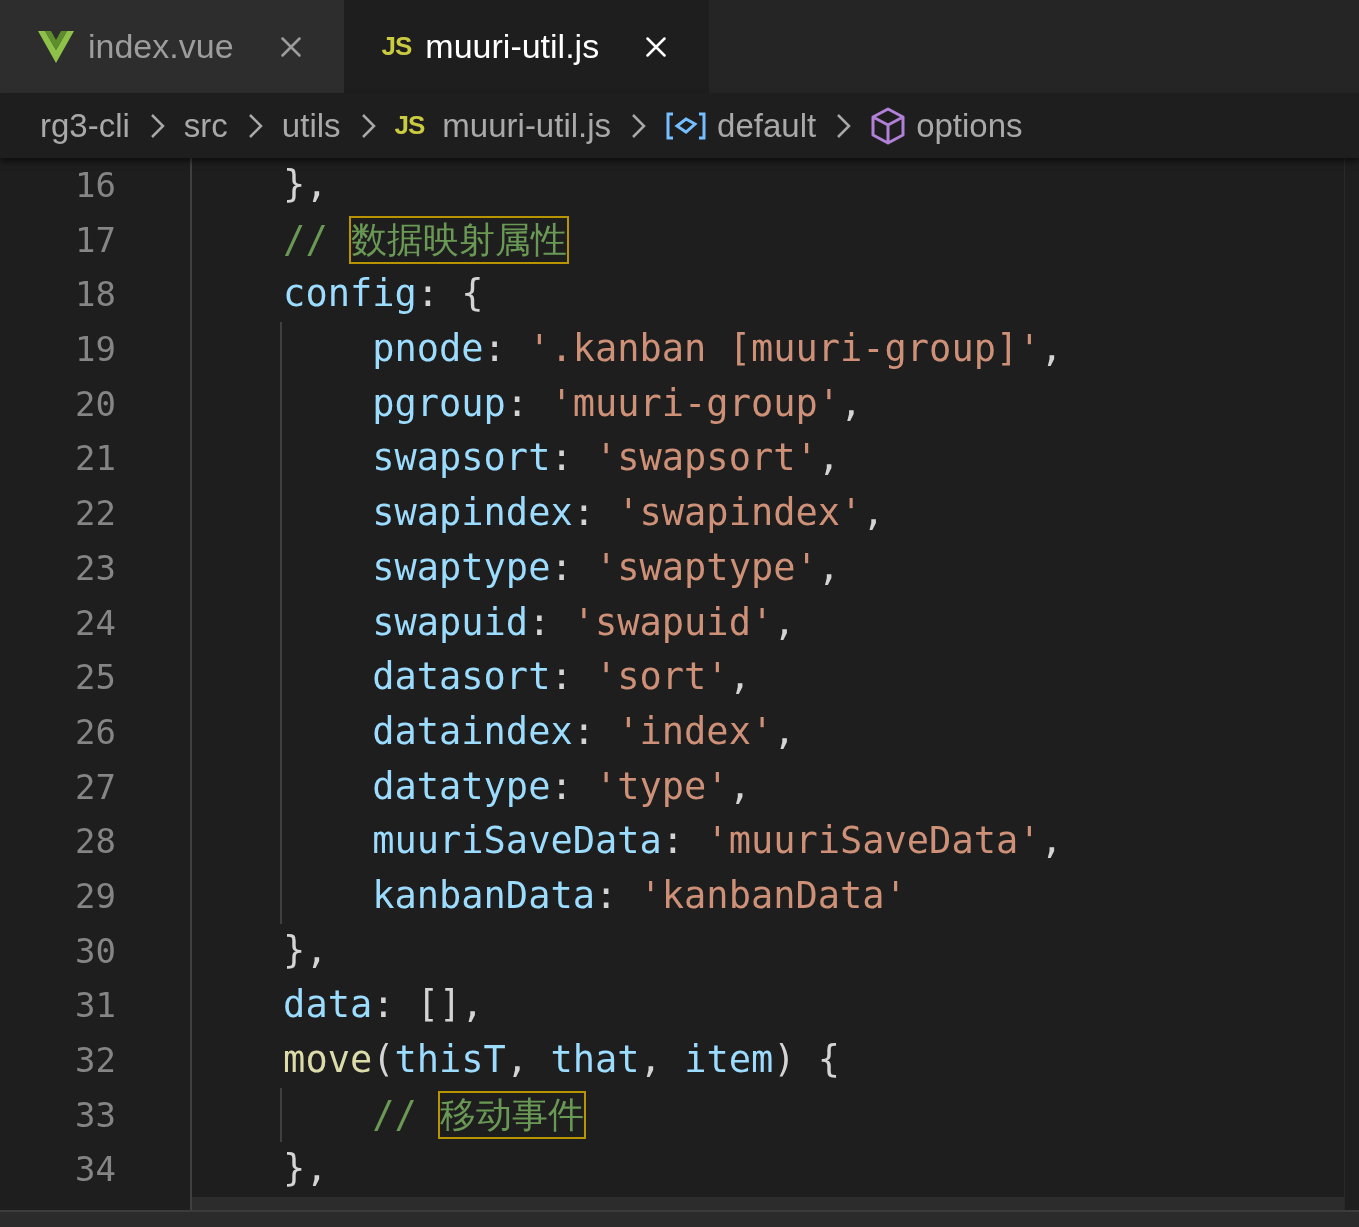 The image size is (1359, 1227). What do you see at coordinates (95, 514) in the screenshot?
I see `line-number: 22` at bounding box center [95, 514].